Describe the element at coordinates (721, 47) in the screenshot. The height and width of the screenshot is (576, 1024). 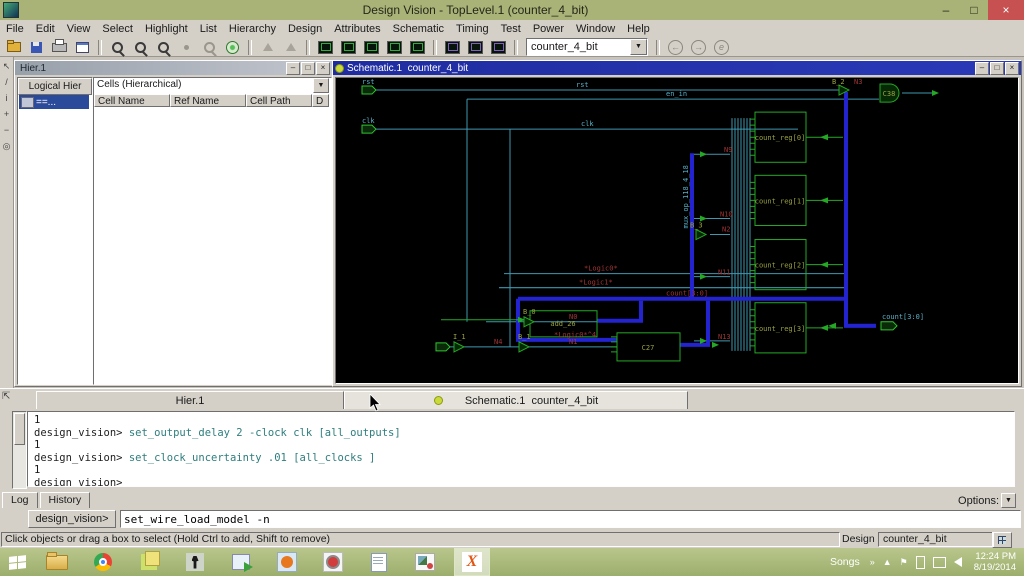
I see `edit-history-button: e` at that location.